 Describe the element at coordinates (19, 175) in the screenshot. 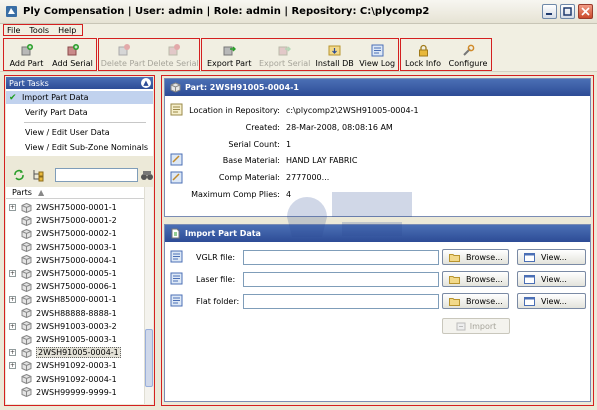

I see `refresh-icon` at that location.